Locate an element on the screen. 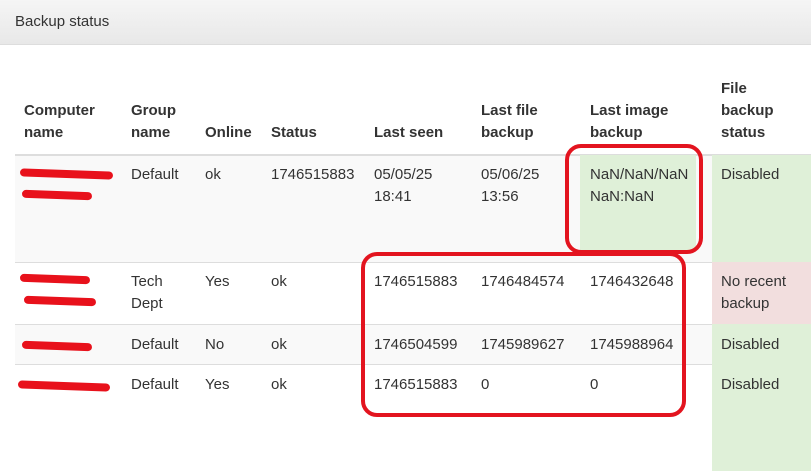 Image resolution: width=811 pixels, height=471 pixels. header-last-image-backup: Last image backup is located at coordinates (629, 122).